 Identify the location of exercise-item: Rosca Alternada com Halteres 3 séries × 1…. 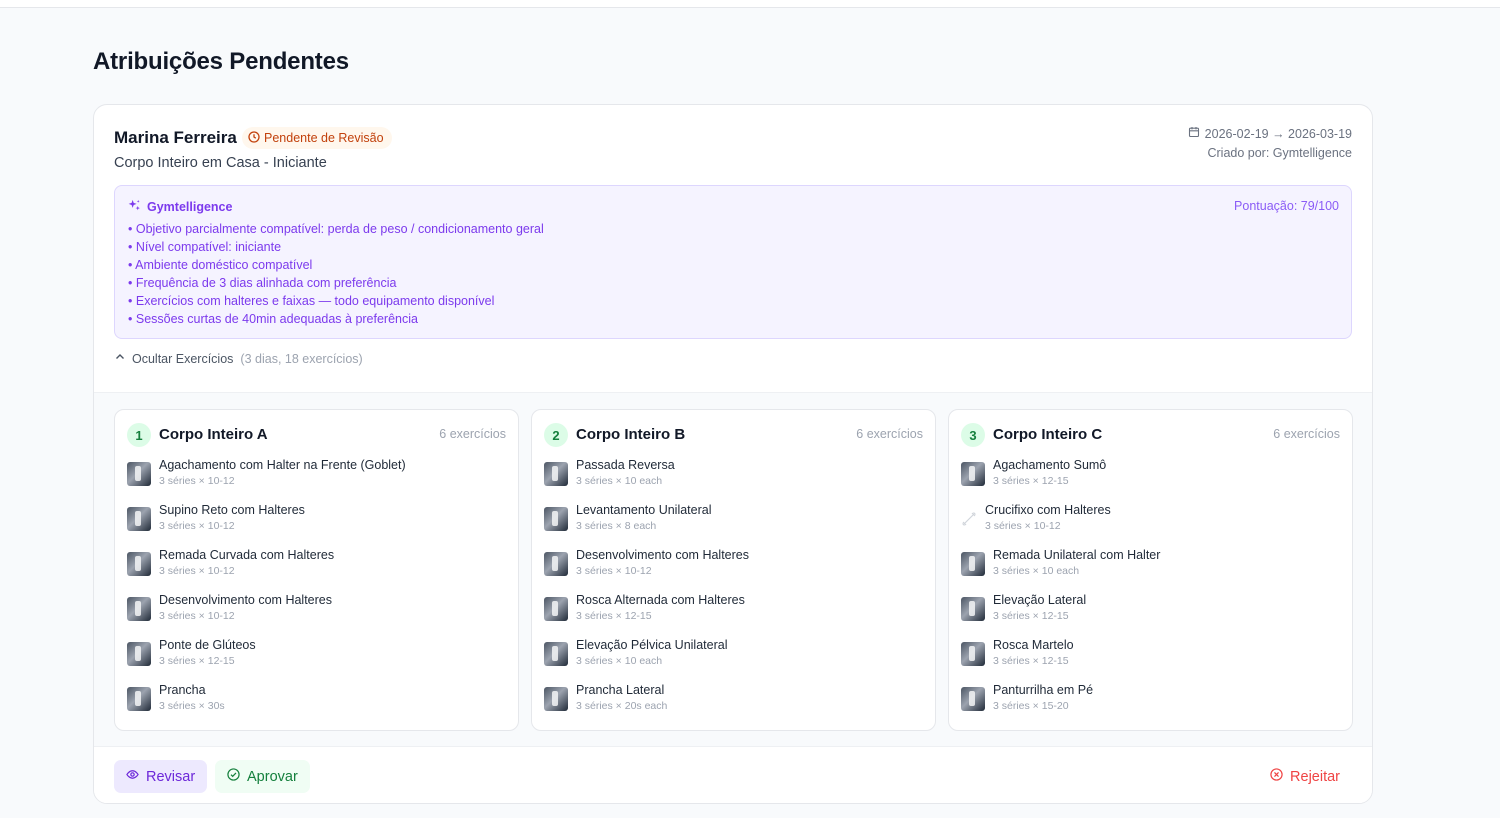
(734, 611).